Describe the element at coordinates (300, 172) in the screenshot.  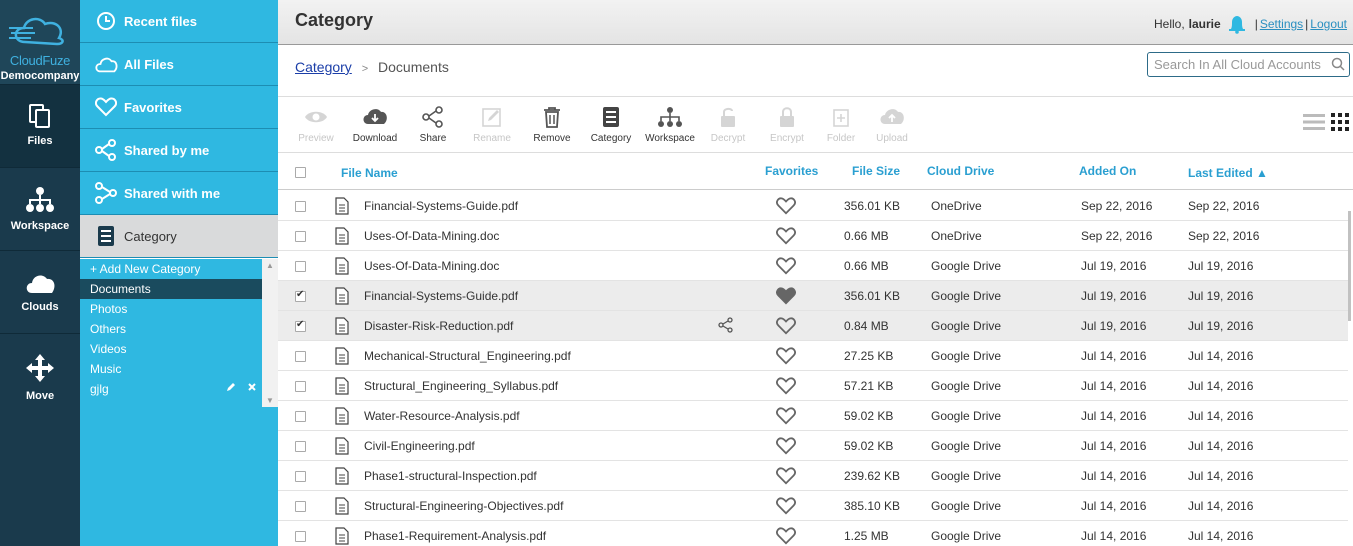
I see `select-all-checkbox` at that location.